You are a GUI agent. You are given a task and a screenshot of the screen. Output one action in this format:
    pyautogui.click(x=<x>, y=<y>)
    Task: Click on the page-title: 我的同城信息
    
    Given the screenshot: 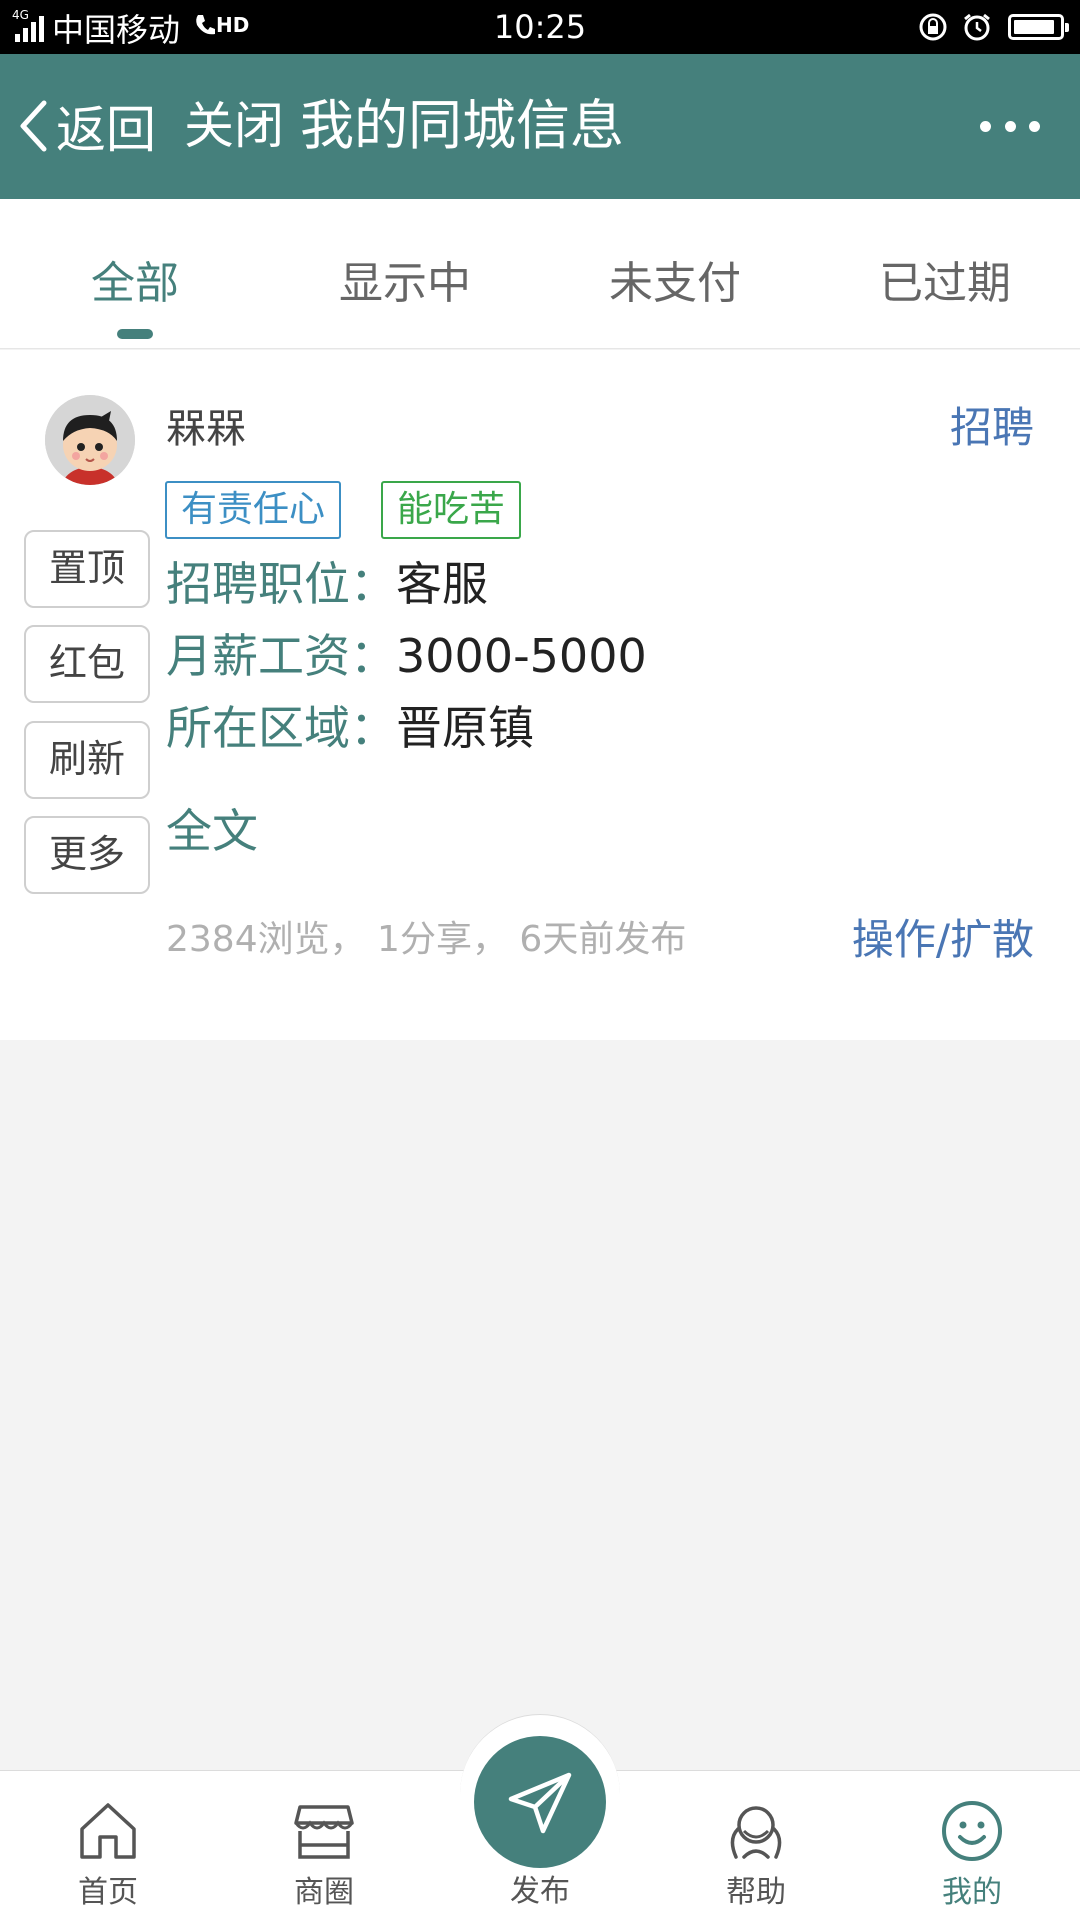 What is the action you would take?
    pyautogui.click(x=462, y=125)
    